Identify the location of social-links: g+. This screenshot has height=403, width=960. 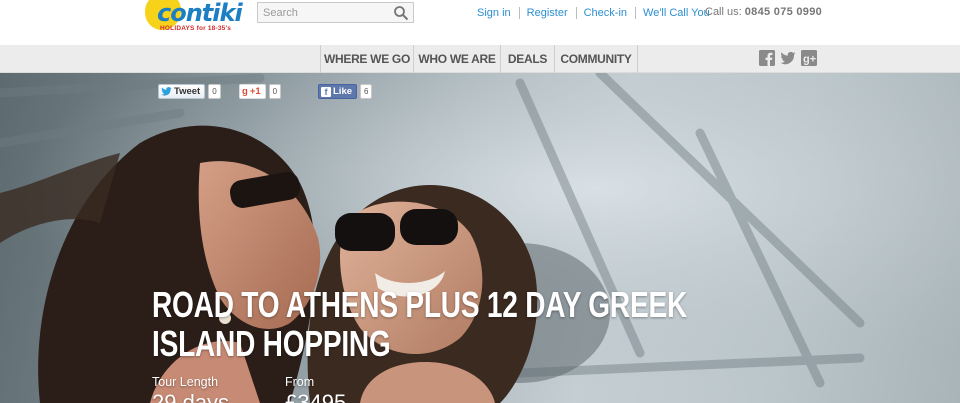
(788, 58).